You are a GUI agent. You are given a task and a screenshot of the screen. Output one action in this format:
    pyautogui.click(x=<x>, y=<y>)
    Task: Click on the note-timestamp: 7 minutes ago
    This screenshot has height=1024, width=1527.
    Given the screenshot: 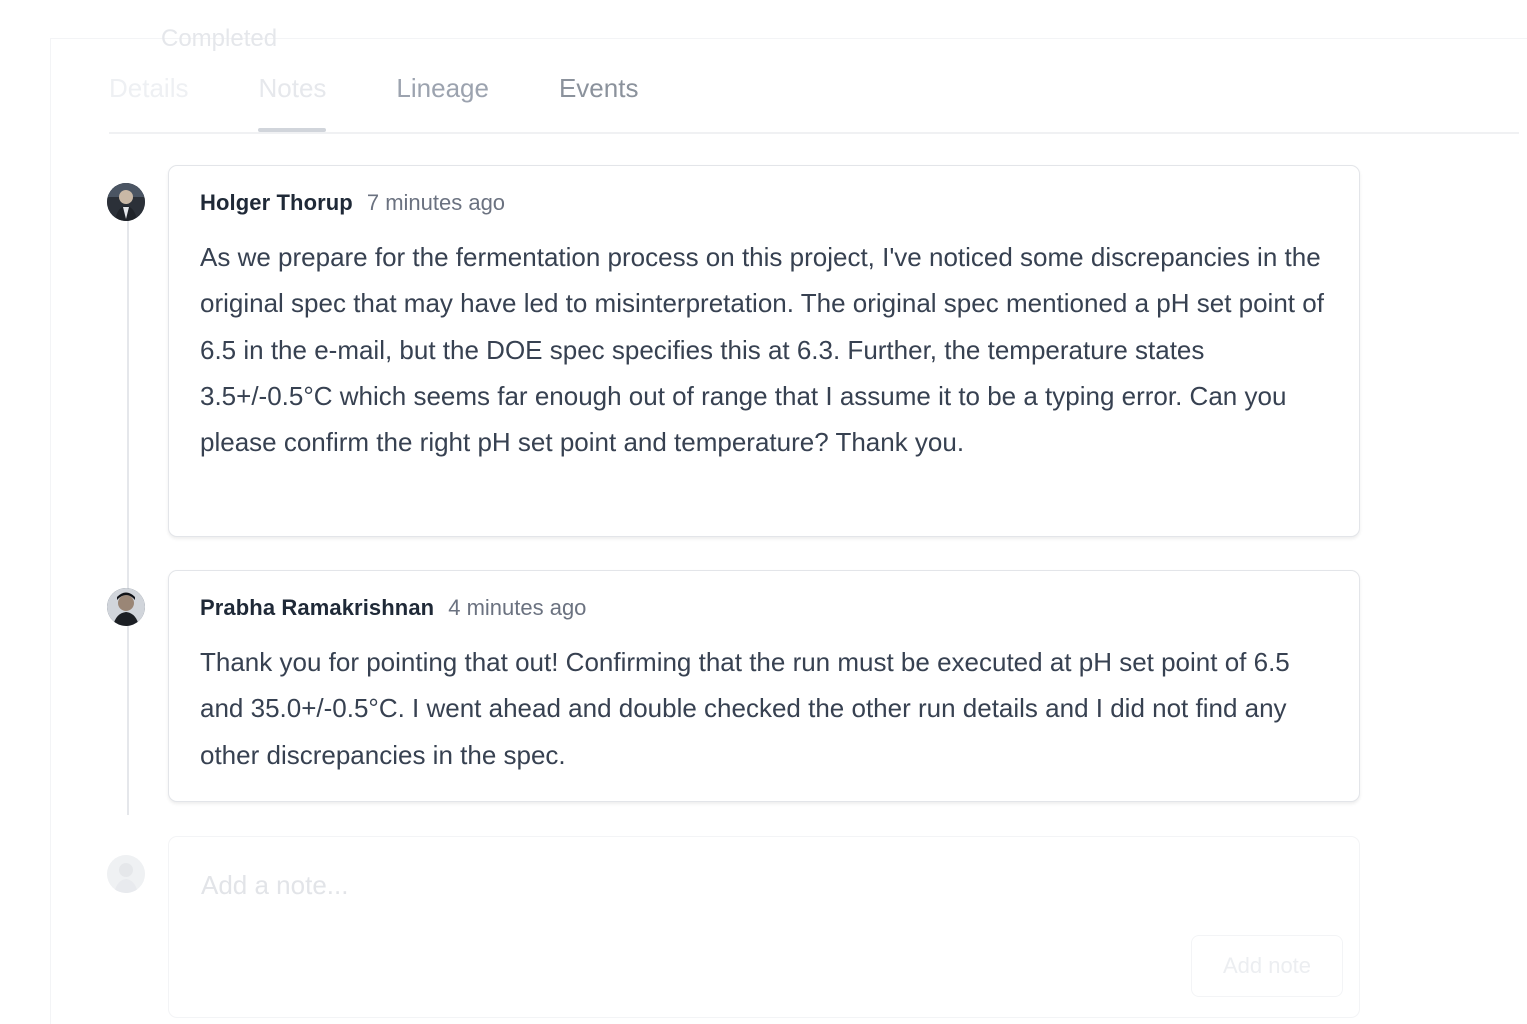 What is the action you would take?
    pyautogui.click(x=436, y=202)
    